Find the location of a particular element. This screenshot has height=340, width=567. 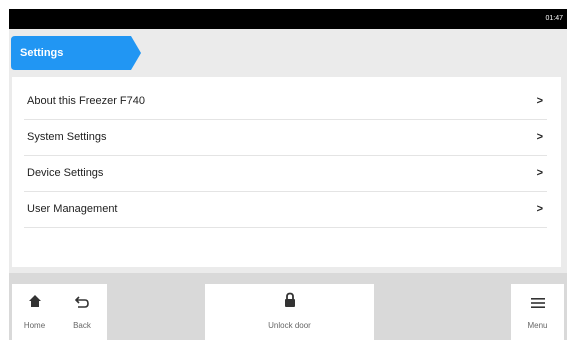

status-bar: 01:47 is located at coordinates (288, 19).